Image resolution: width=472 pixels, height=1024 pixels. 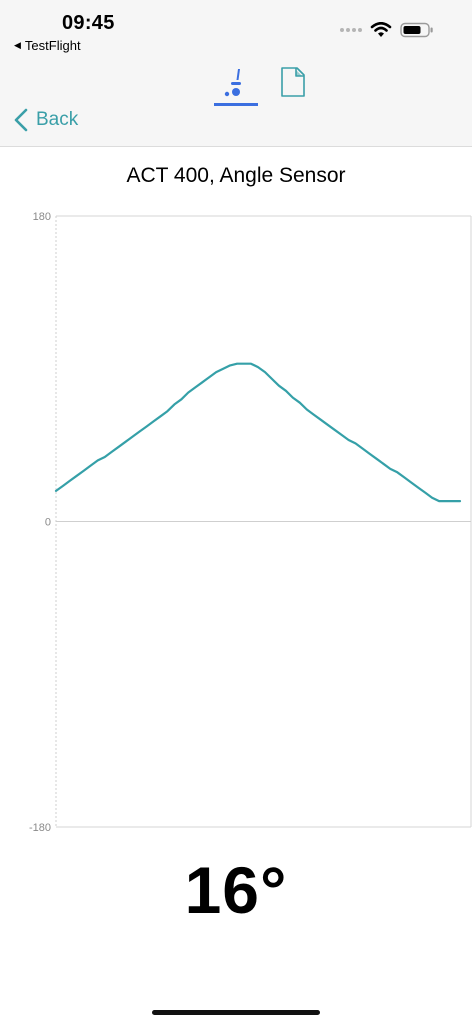 I want to click on back-button: Back, so click(x=46, y=120).